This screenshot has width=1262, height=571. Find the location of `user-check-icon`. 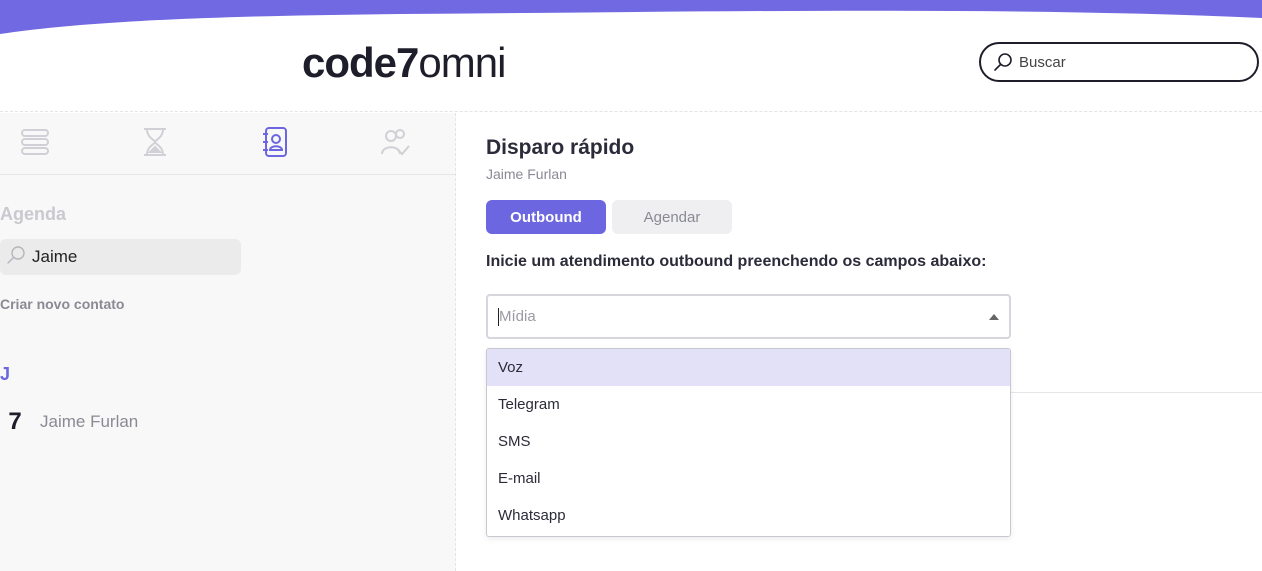

user-check-icon is located at coordinates (395, 144).